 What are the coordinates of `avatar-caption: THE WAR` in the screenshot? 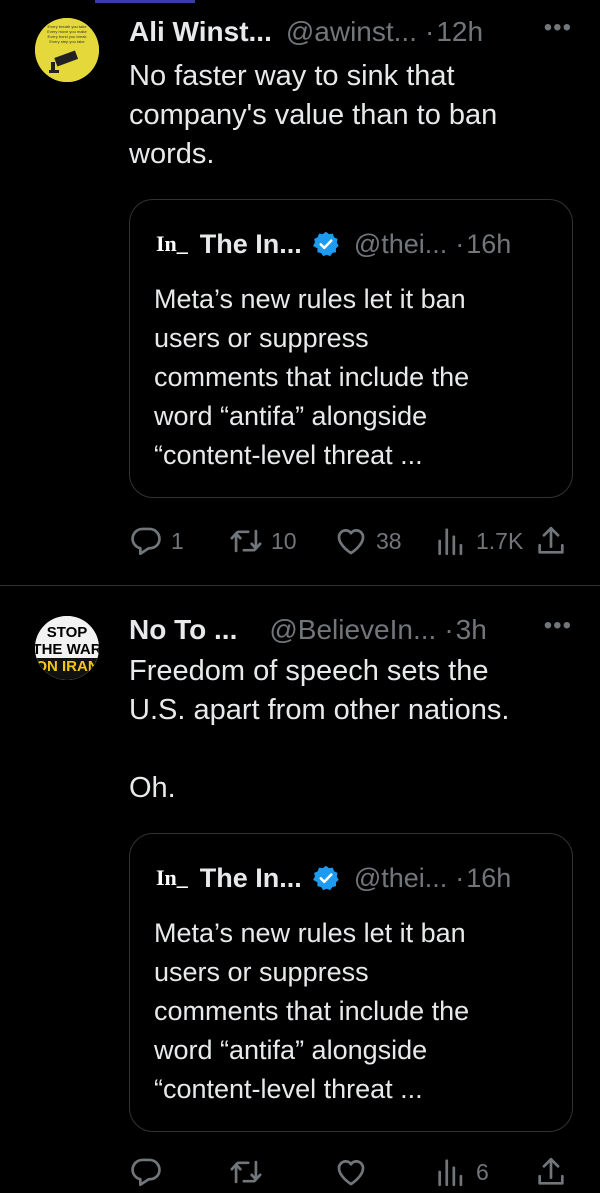 It's located at (67, 649).